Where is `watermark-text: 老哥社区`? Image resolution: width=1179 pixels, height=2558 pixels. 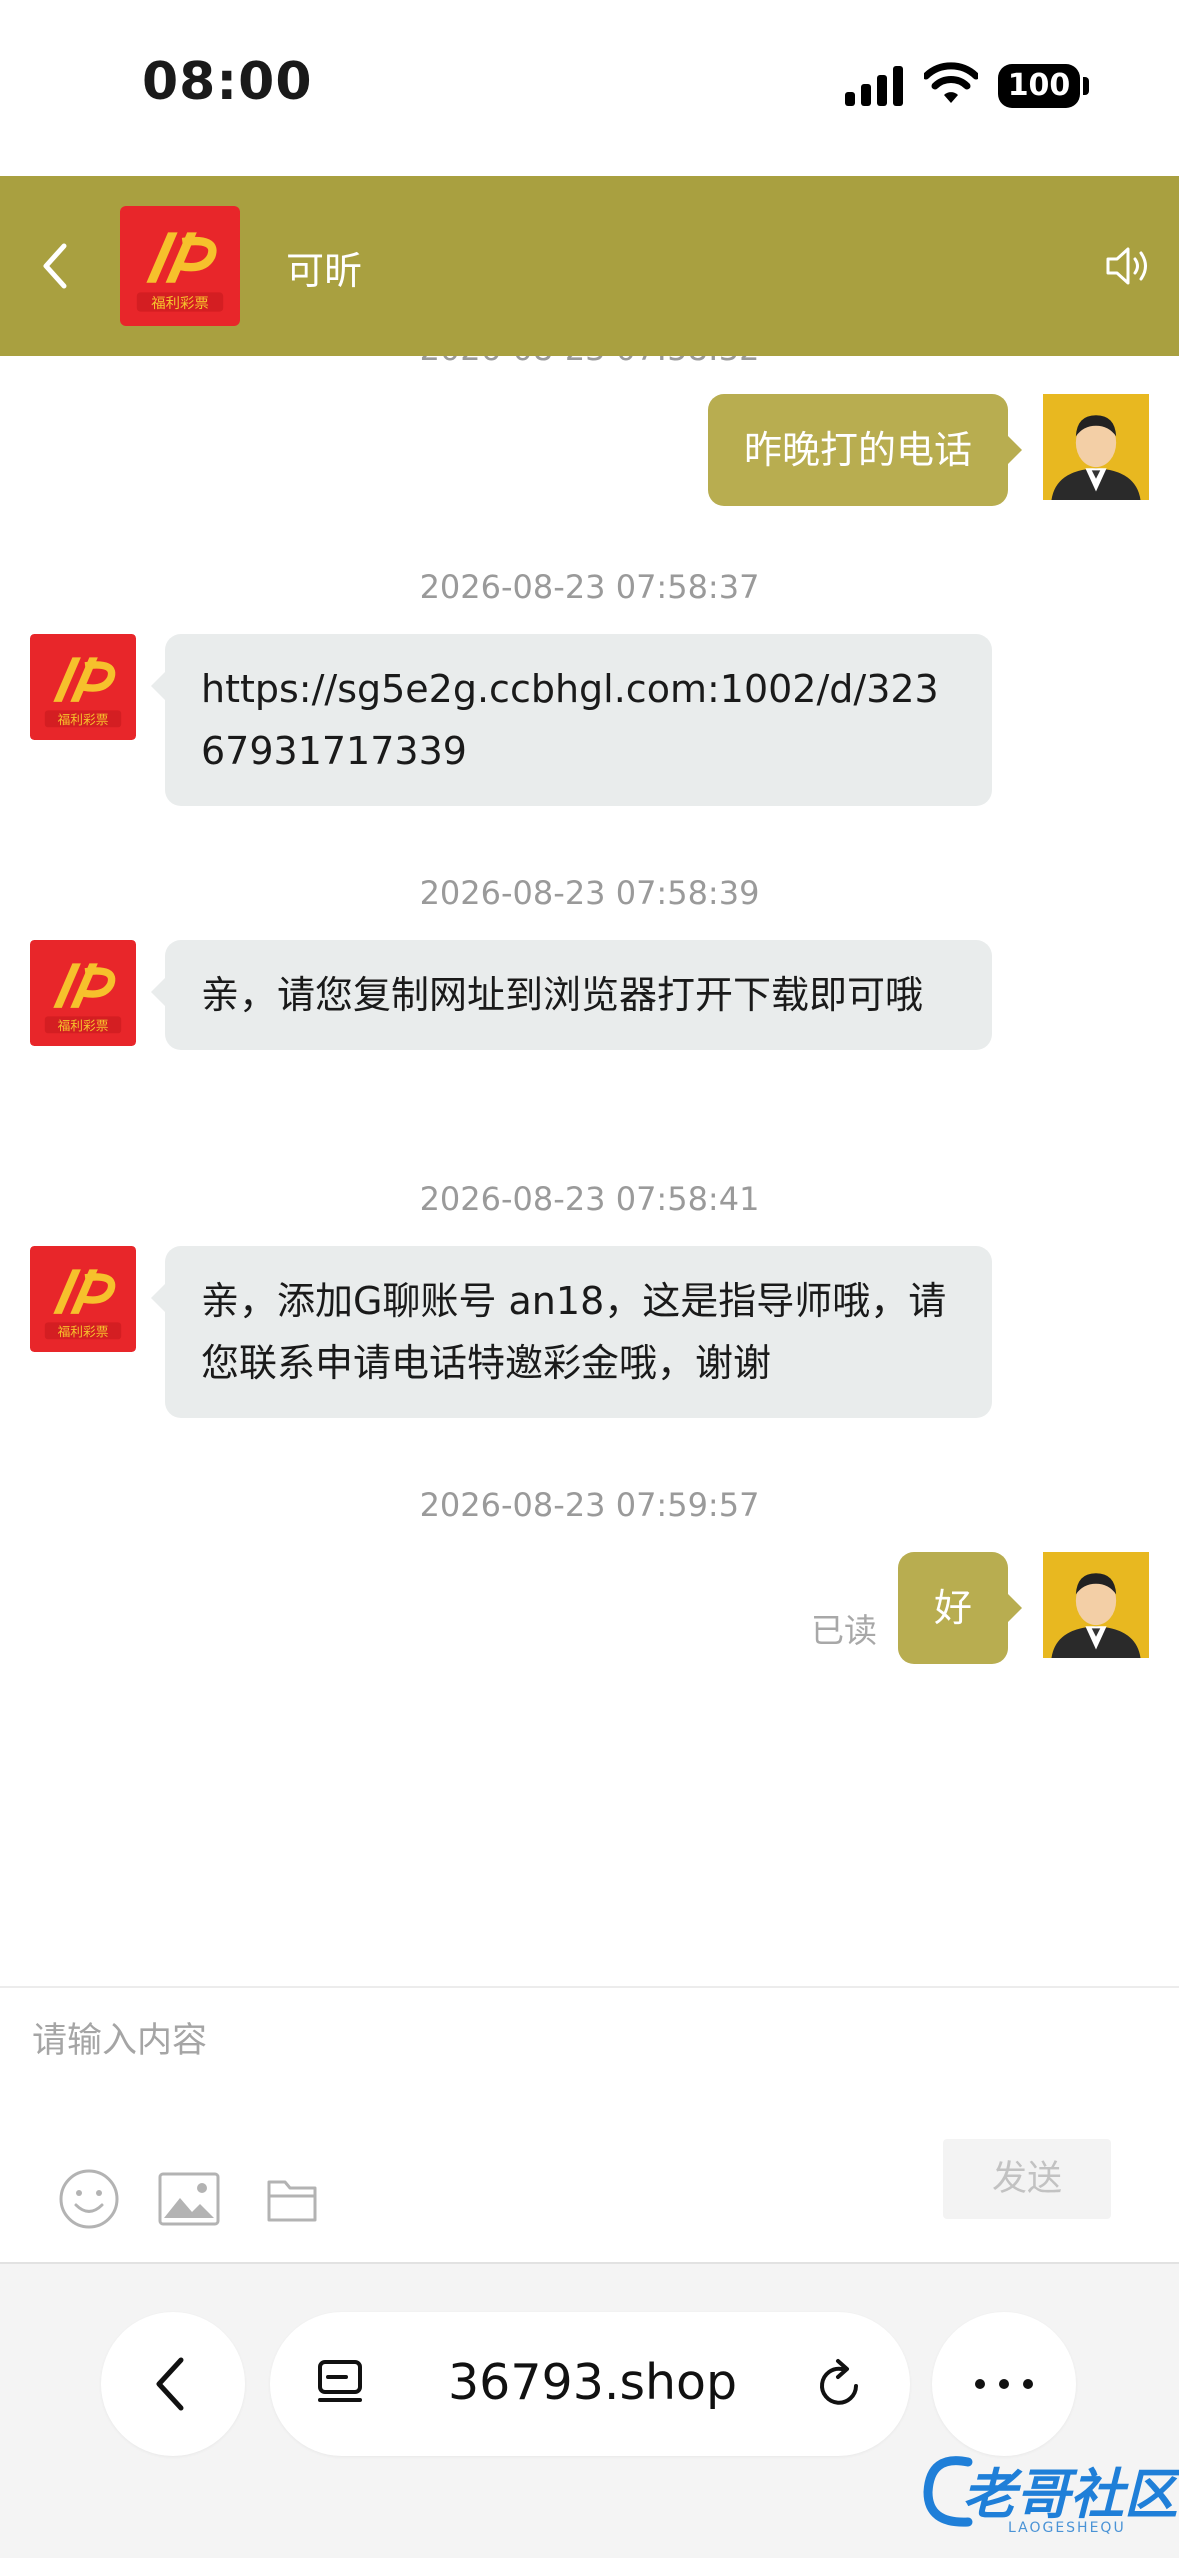
watermark-text: 老哥社区 is located at coordinates (1070, 2494).